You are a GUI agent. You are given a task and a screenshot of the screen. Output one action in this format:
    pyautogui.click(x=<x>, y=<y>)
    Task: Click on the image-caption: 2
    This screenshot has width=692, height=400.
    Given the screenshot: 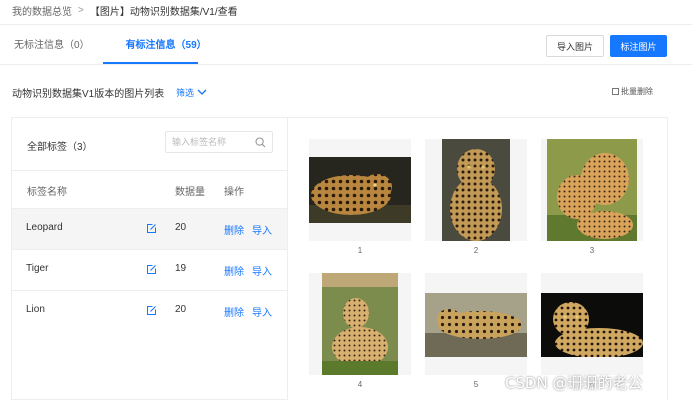 What is the action you would take?
    pyautogui.click(x=476, y=250)
    